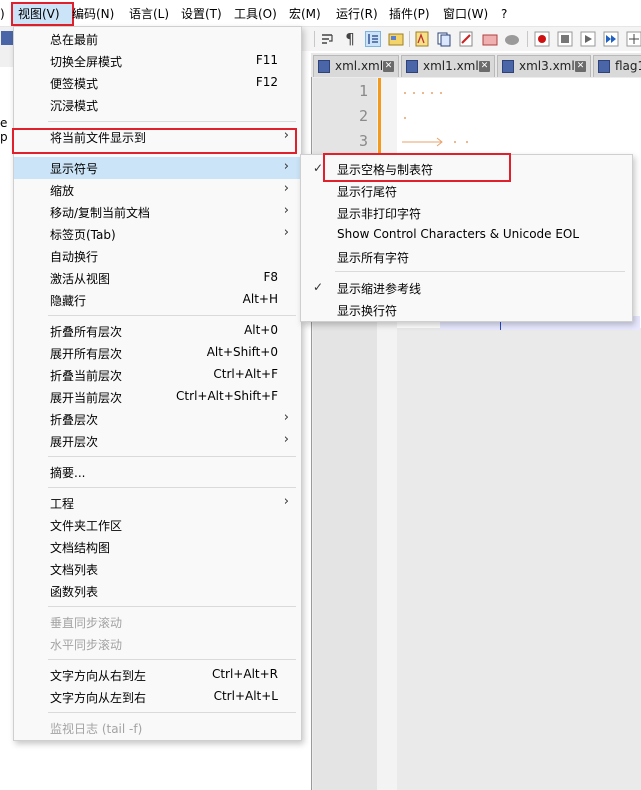  What do you see at coordinates (157, 419) in the screenshot?
I see `menu-item-fold-level: 折叠层次 ›` at bounding box center [157, 419].